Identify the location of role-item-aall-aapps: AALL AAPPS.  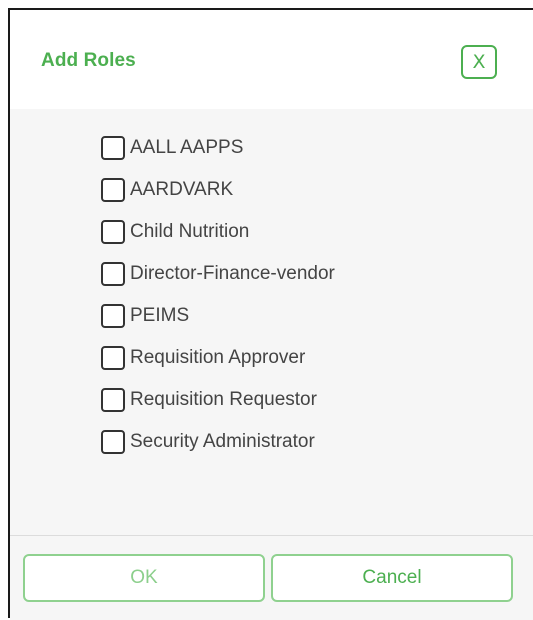
(218, 148).